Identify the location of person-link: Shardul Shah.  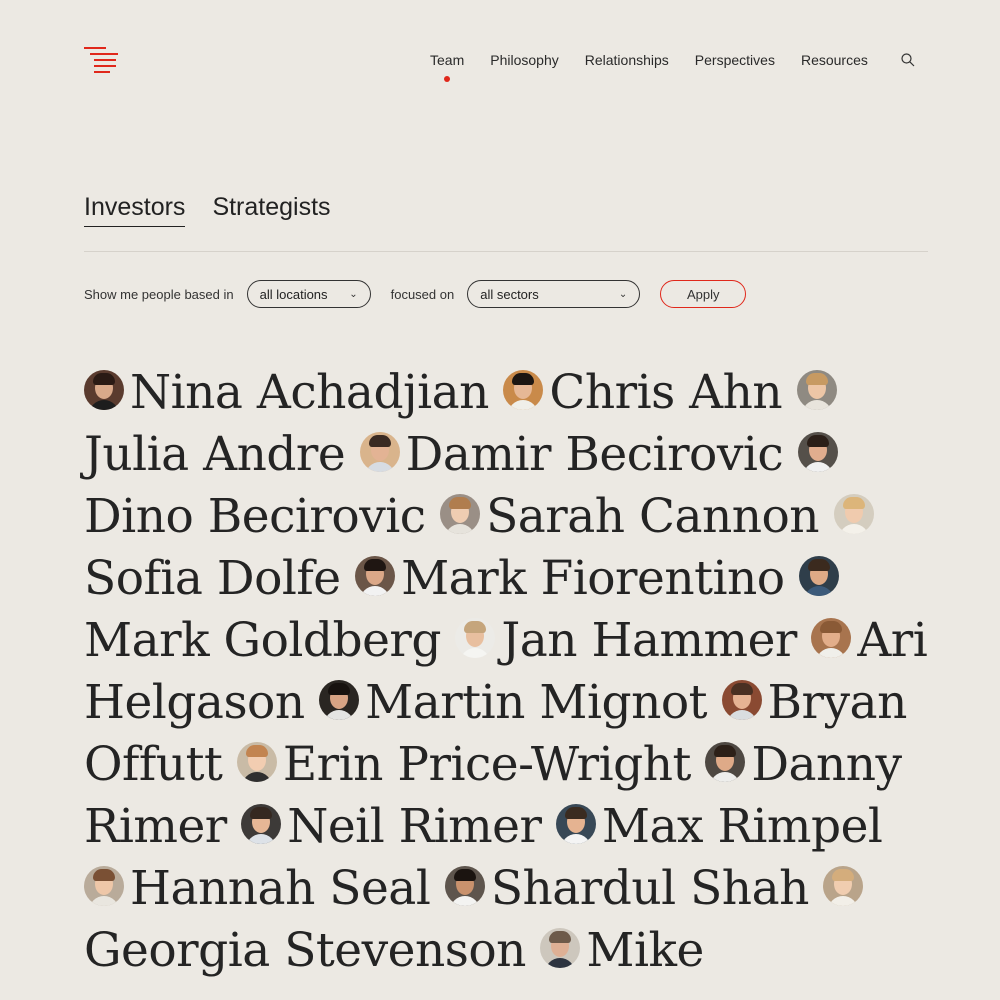
(627, 888).